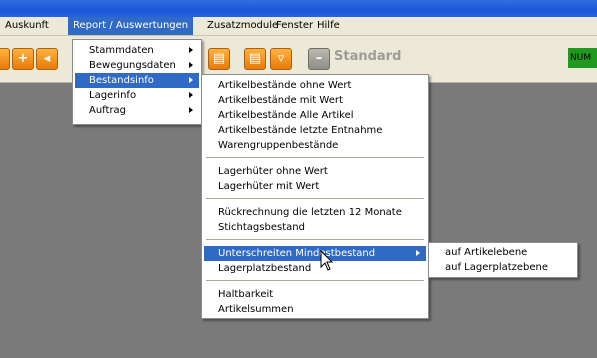  What do you see at coordinates (327, 260) in the screenshot?
I see `mouse-pointer-icon` at bounding box center [327, 260].